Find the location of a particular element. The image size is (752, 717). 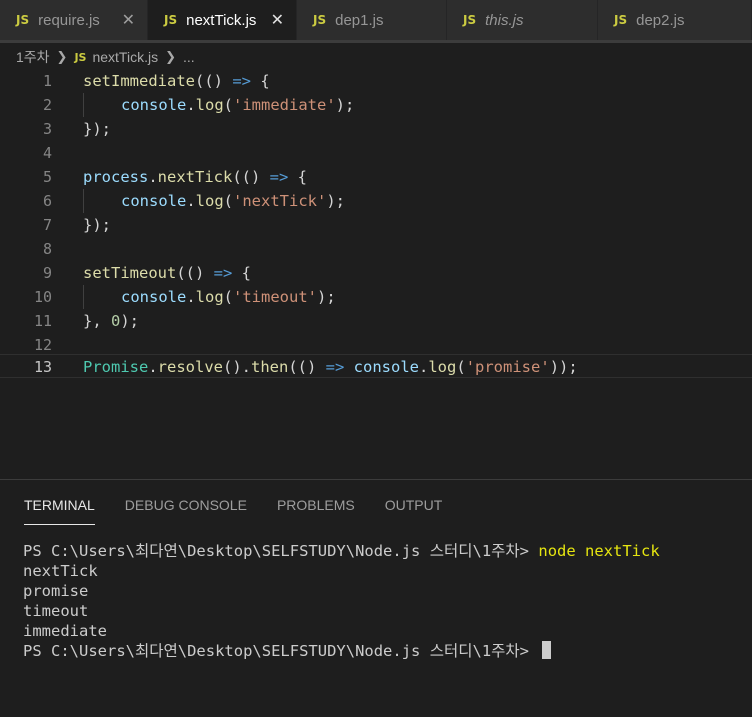

code-token: setImmediate is located at coordinates (139, 81).